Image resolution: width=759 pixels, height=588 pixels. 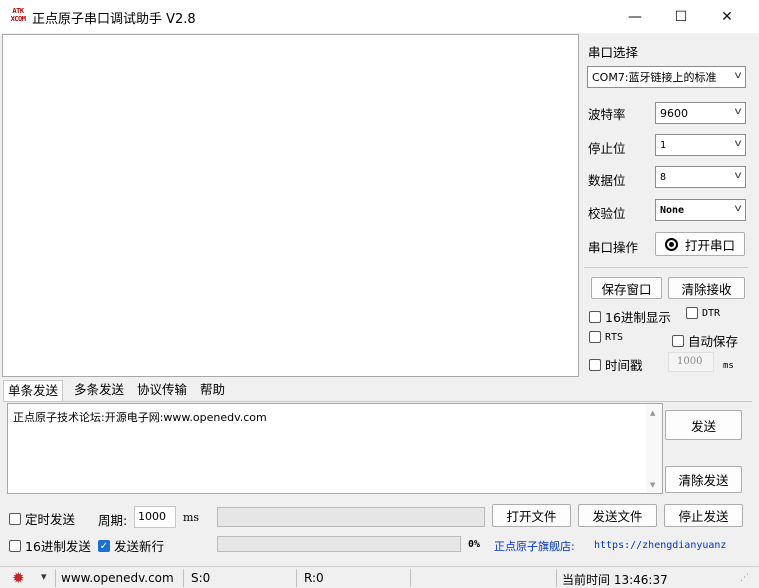 I want to click on port-operation-label: 串口操作, so click(x=613, y=247).